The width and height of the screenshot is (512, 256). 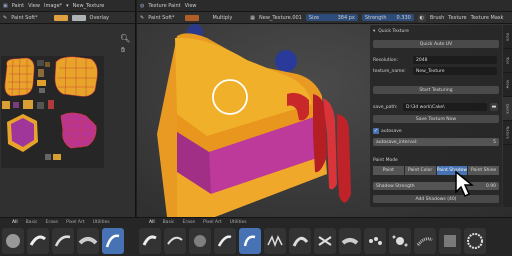 What do you see at coordinates (457, 18) in the screenshot?
I see `texture-menu: Texture` at bounding box center [457, 18].